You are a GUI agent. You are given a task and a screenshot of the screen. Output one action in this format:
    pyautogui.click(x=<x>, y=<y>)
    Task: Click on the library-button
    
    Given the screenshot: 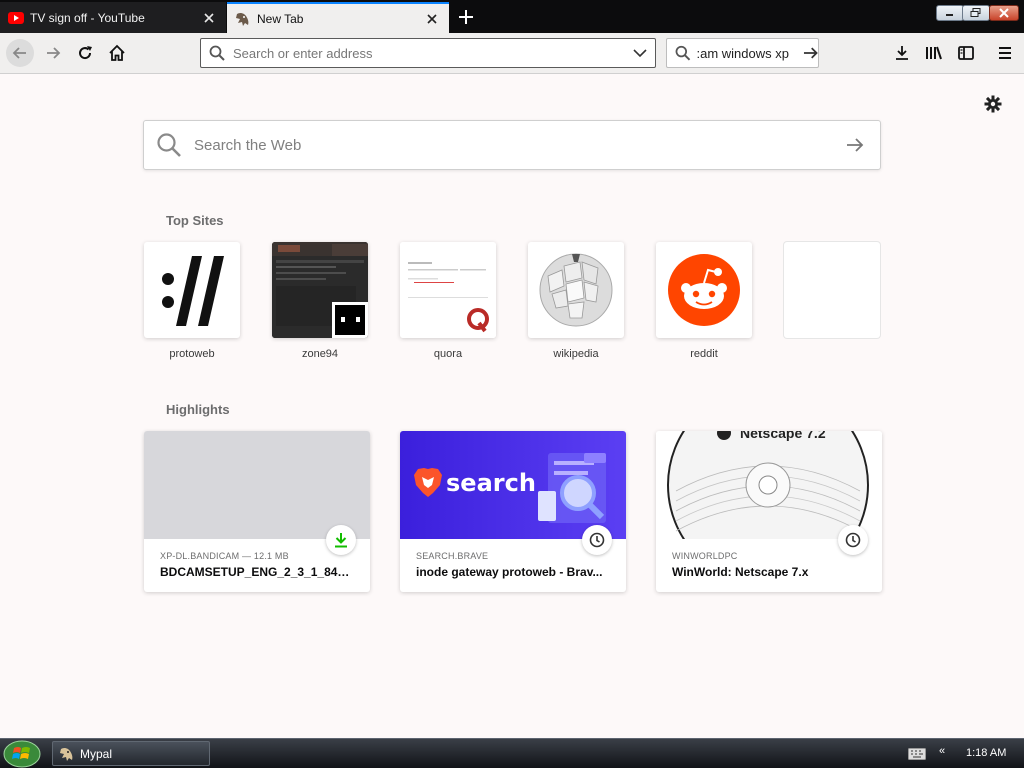 What is the action you would take?
    pyautogui.click(x=934, y=53)
    